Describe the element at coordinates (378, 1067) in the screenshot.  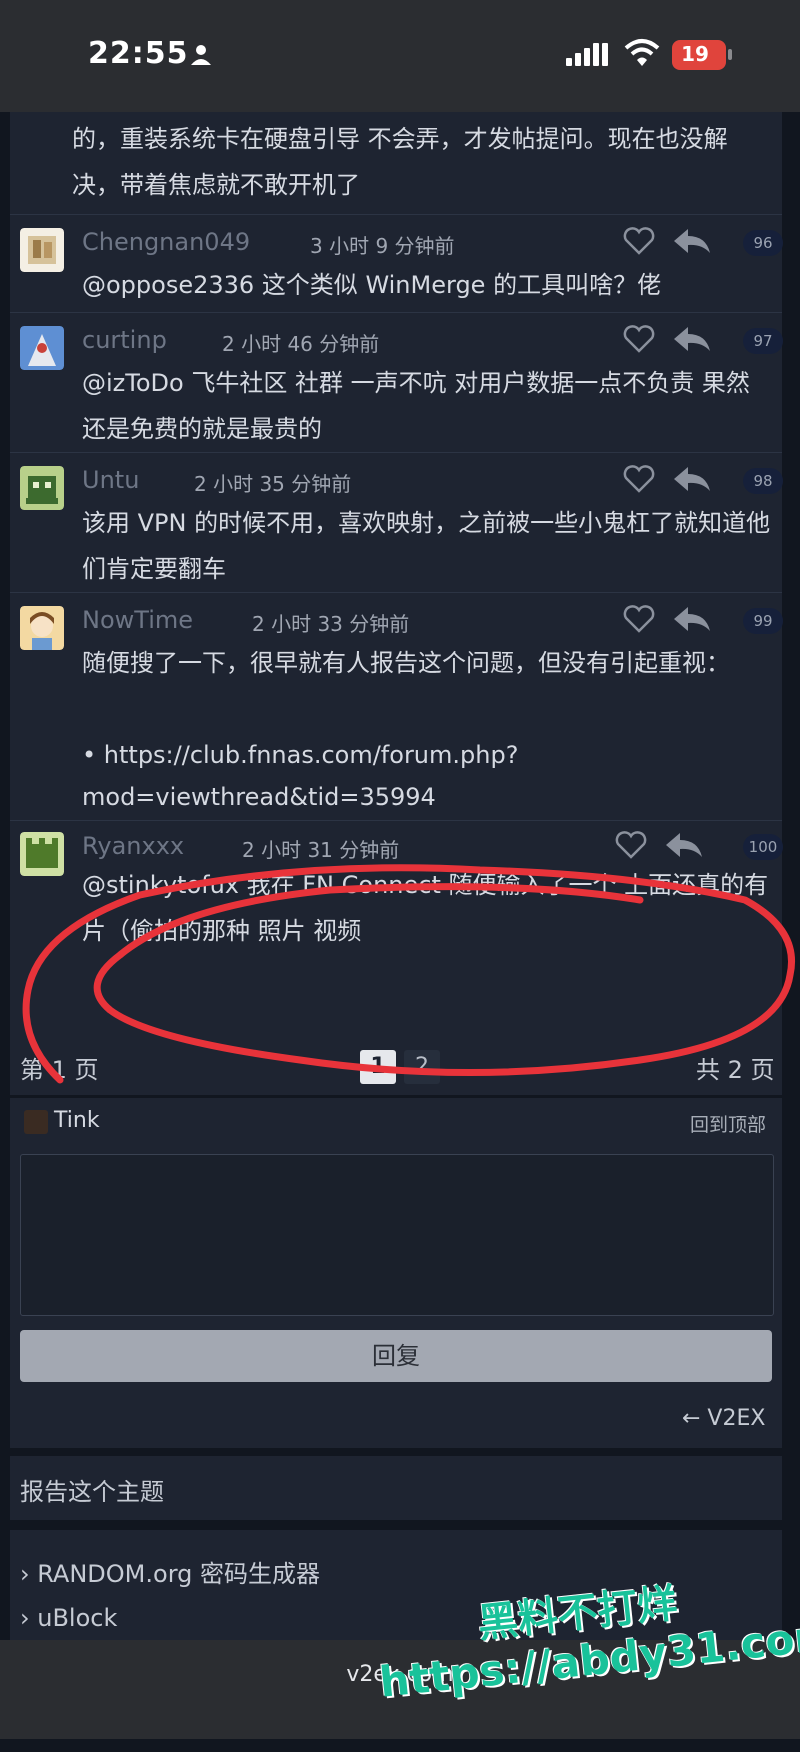
I see `page-button-current: 1` at that location.